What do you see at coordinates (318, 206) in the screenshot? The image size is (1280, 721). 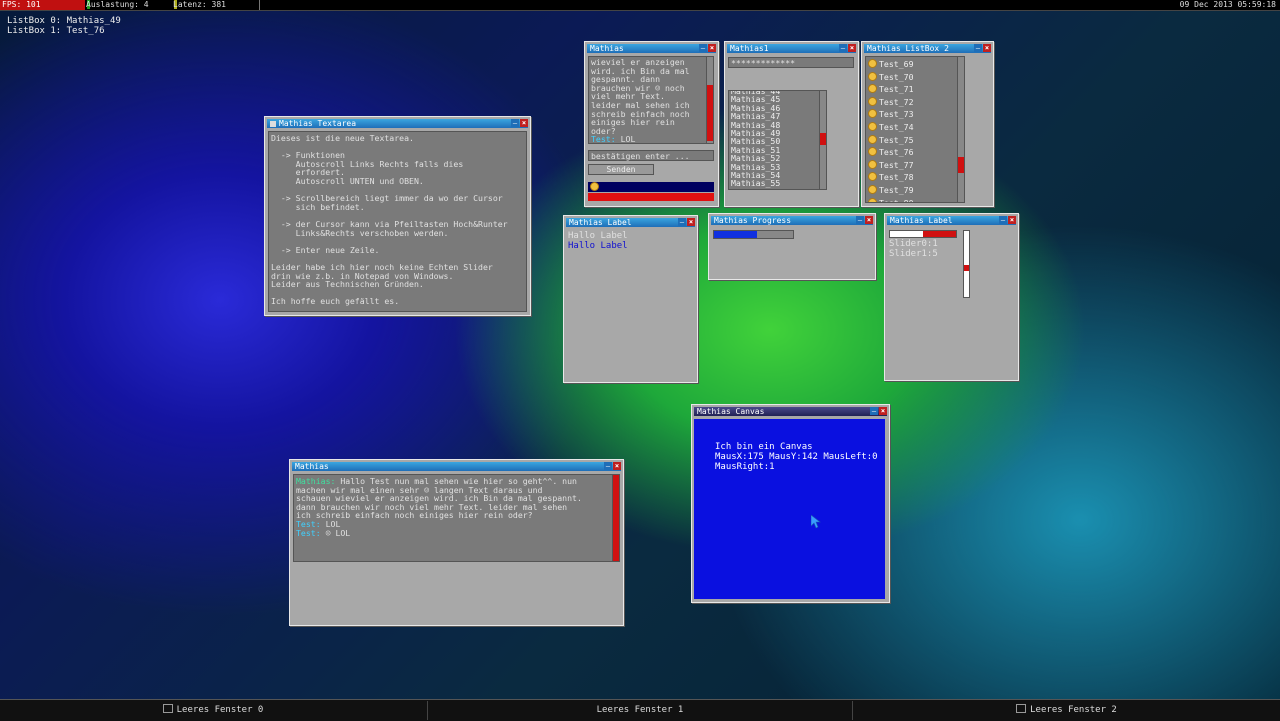 I see `textarea-line: sich befindet.` at bounding box center [318, 206].